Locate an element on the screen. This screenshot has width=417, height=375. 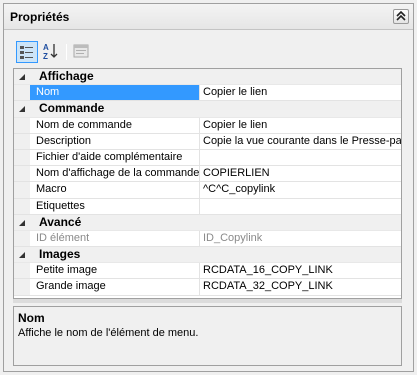
collapse-button is located at coordinates (401, 16).